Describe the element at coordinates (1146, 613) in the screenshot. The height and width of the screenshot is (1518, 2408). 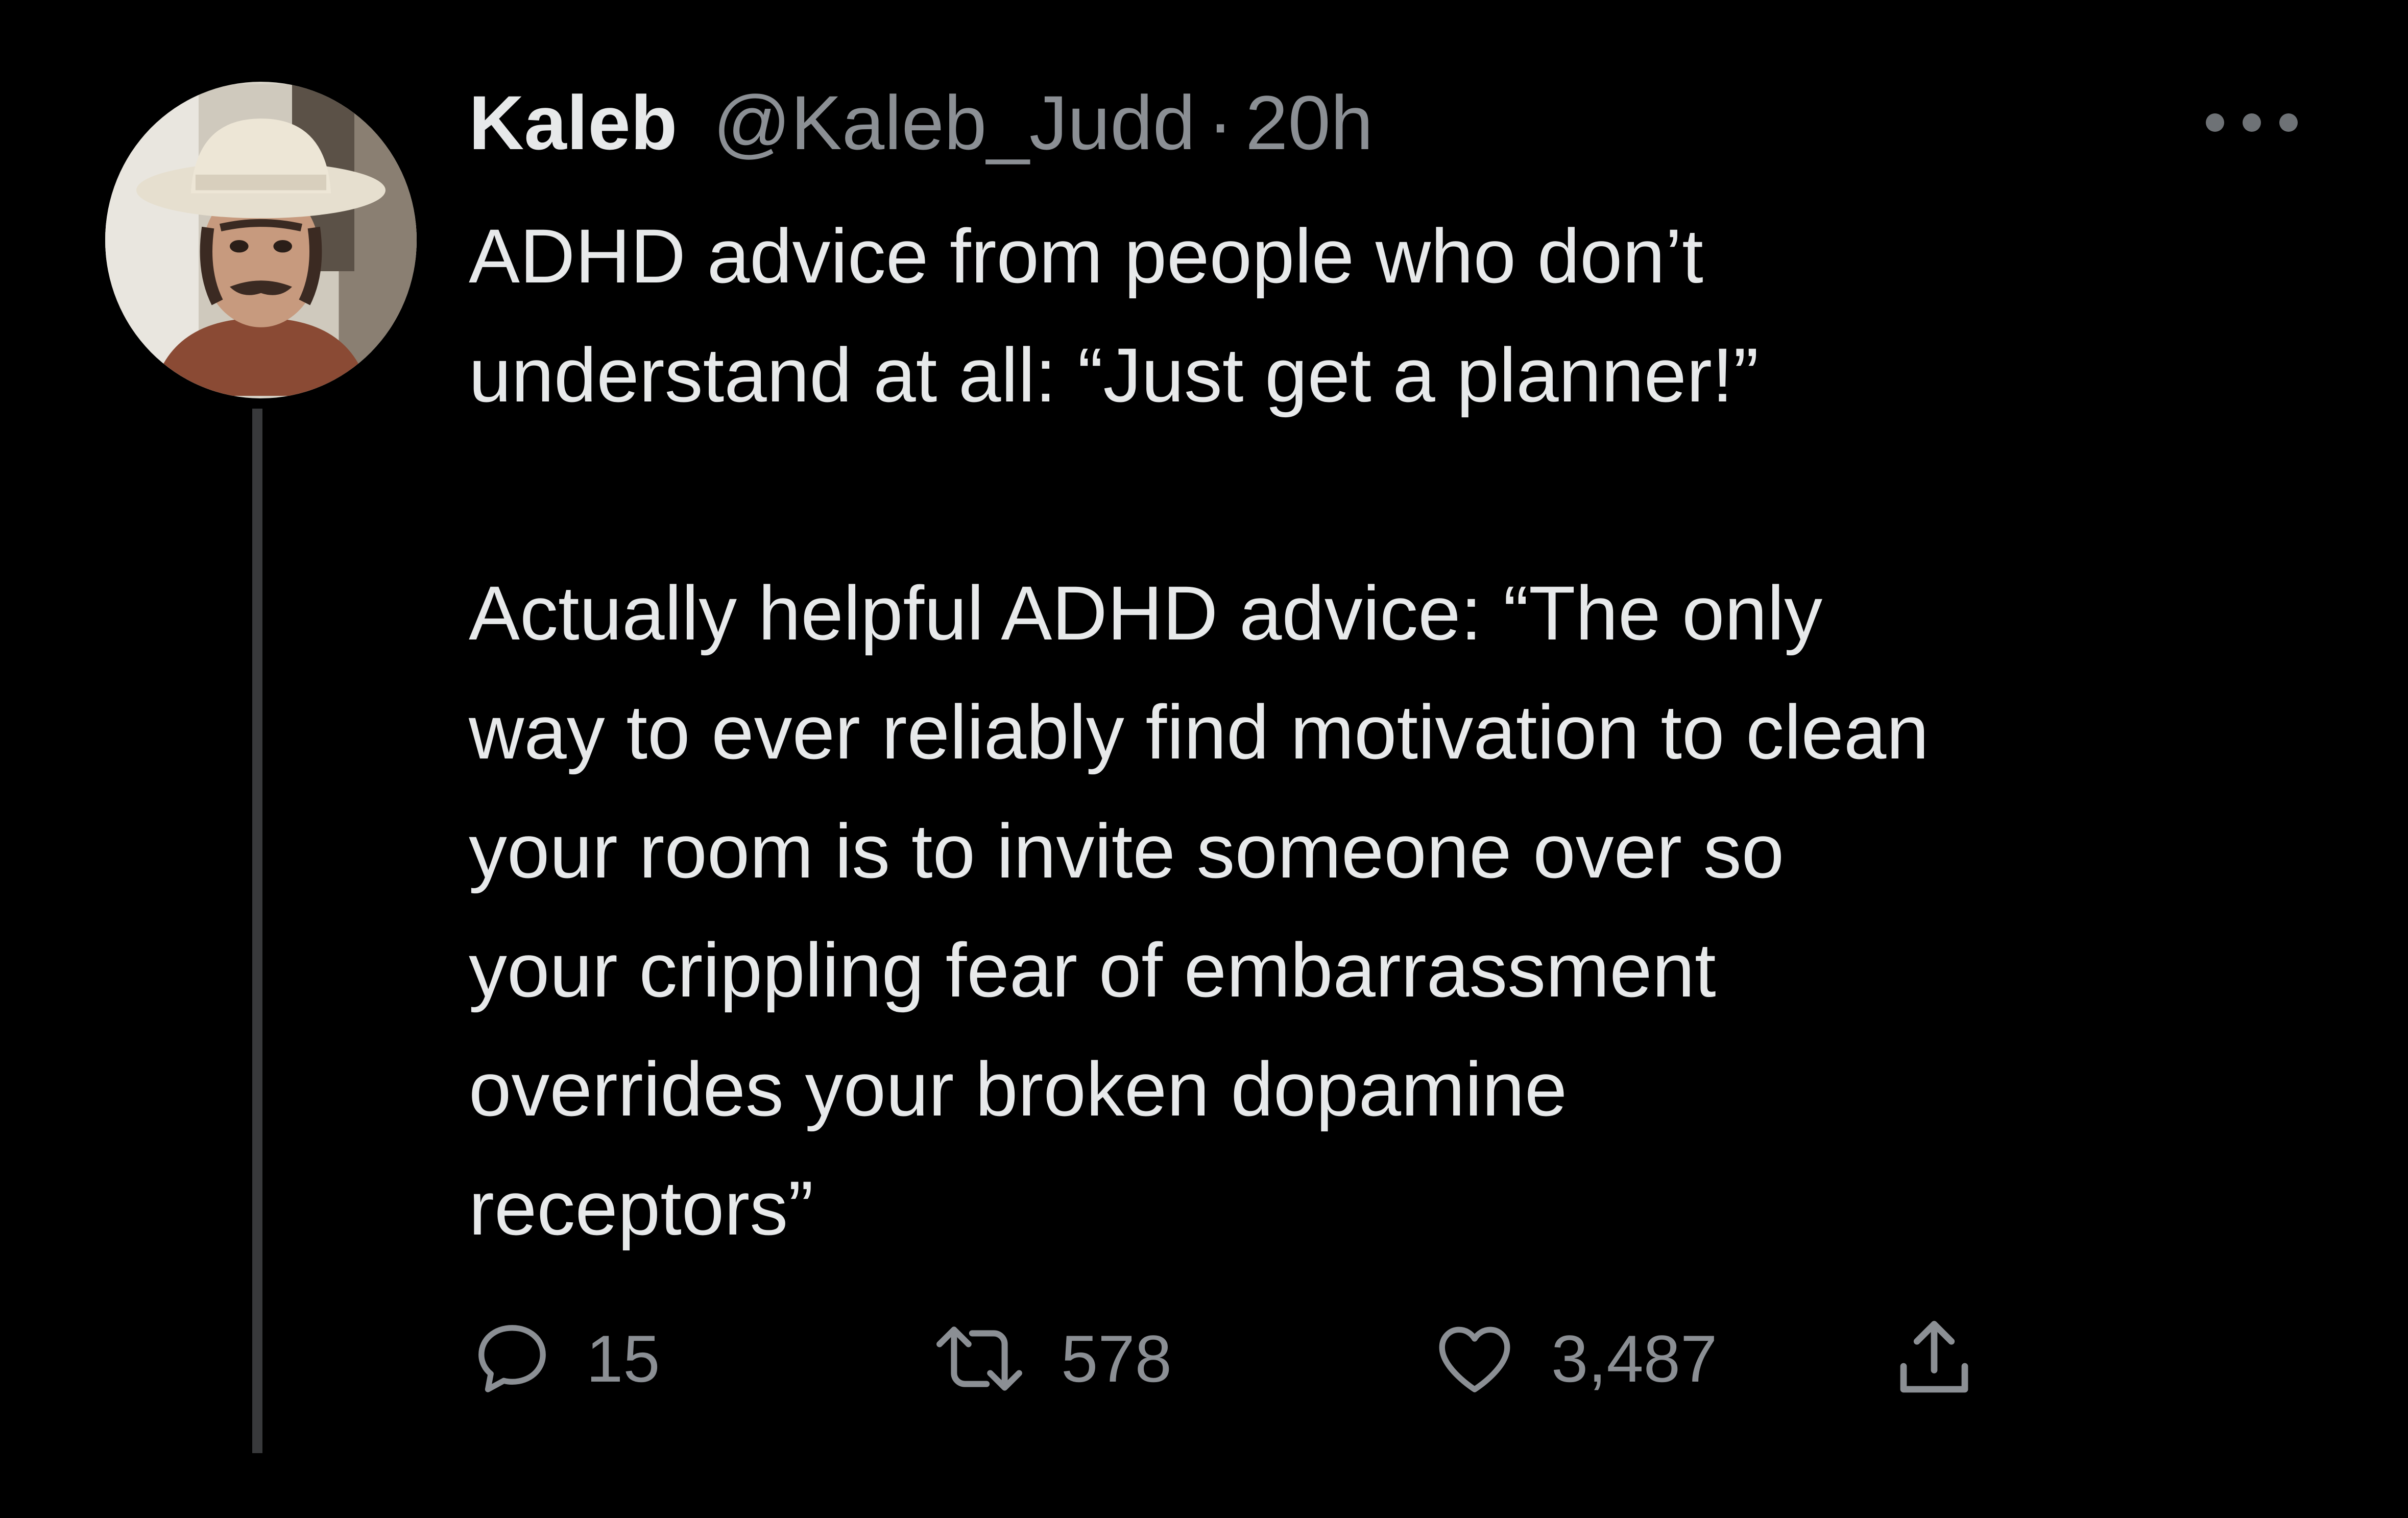
I see `tweet-text-line: Actually helpful ADHD advice: “The only` at that location.